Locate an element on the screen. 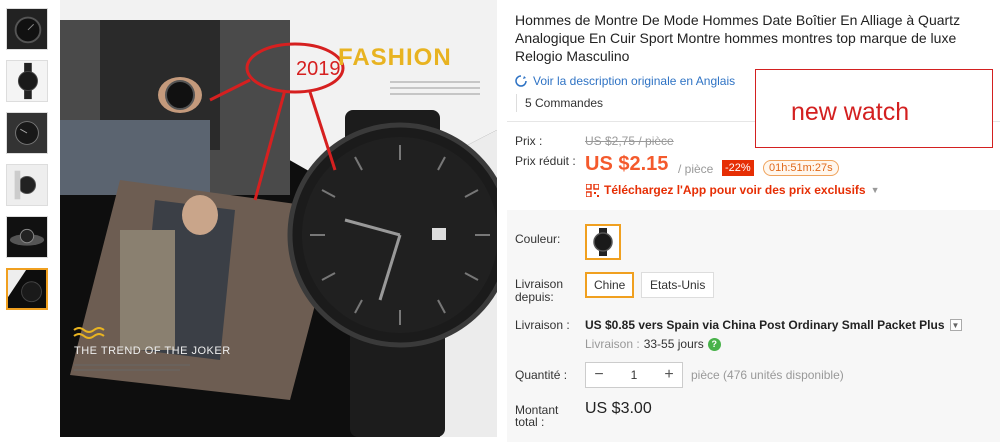  total-label-line2: total : is located at coordinates (530, 422).